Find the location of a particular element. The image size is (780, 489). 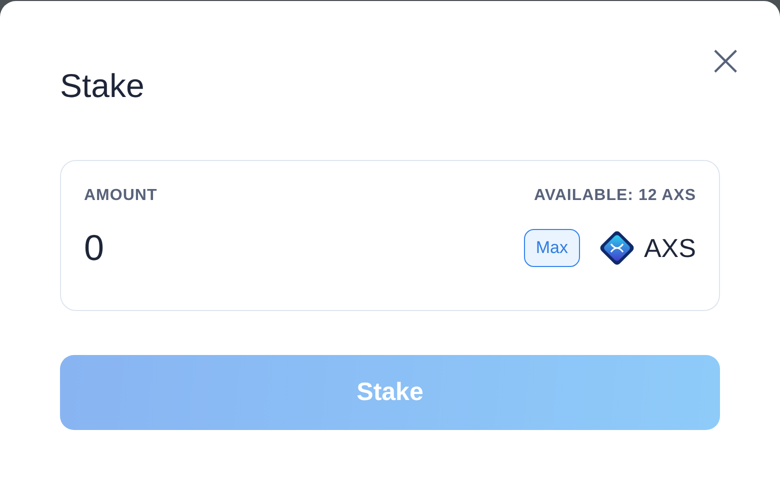

dialog-title: Stake is located at coordinates (102, 86).